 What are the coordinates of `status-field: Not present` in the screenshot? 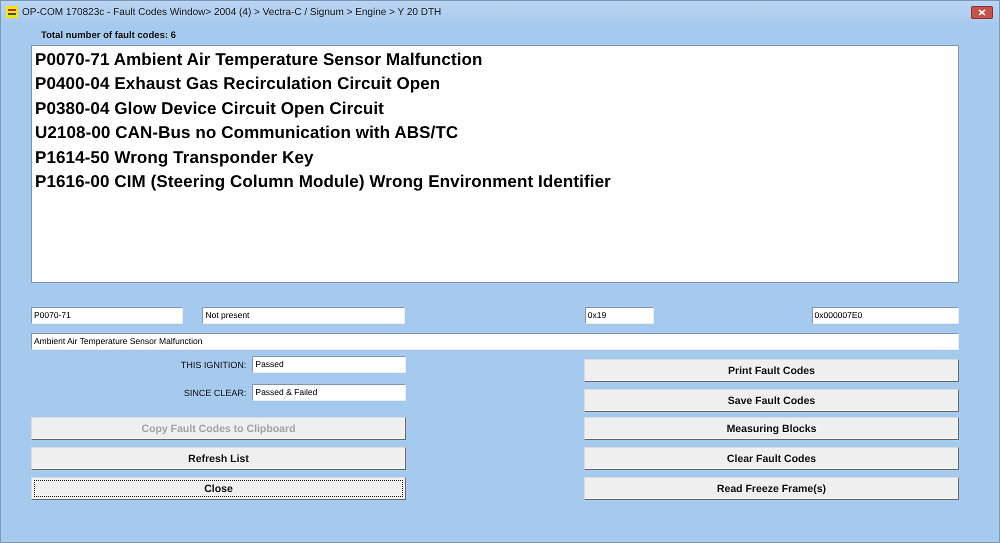 It's located at (303, 315).